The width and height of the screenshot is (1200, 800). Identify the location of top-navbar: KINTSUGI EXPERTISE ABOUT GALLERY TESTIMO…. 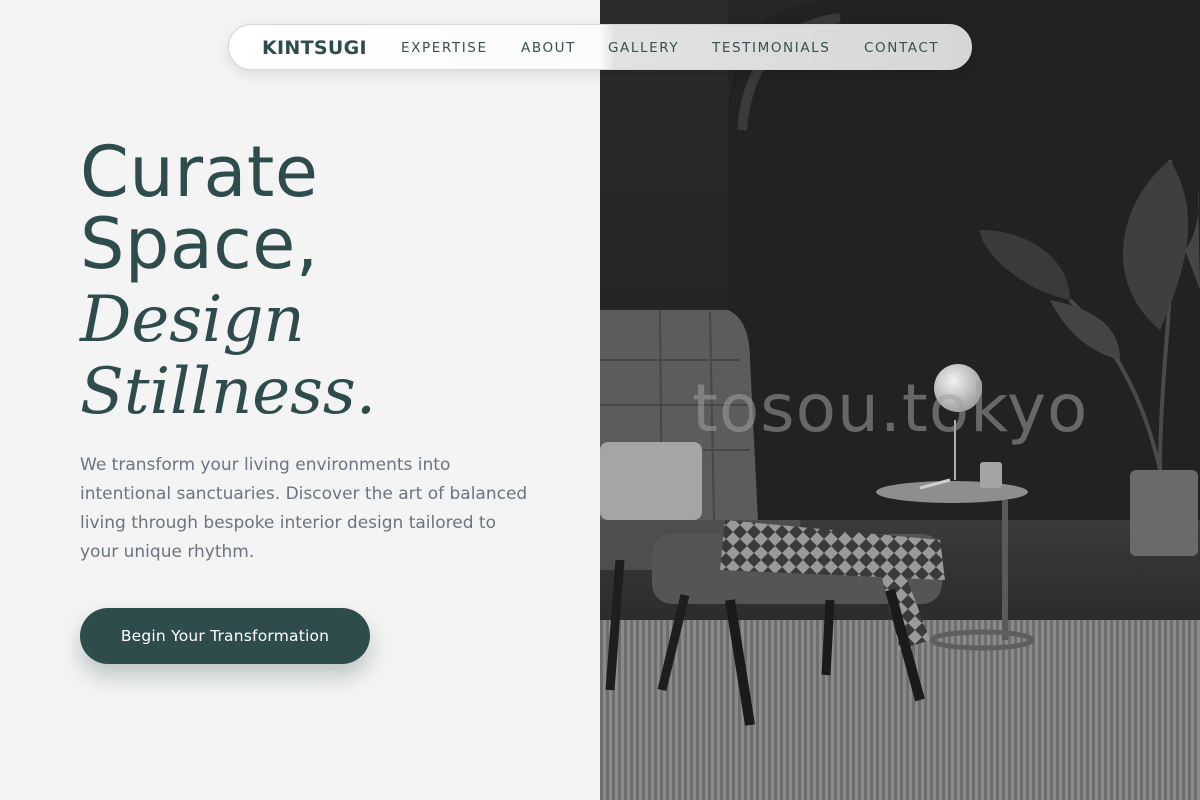
(600, 47).